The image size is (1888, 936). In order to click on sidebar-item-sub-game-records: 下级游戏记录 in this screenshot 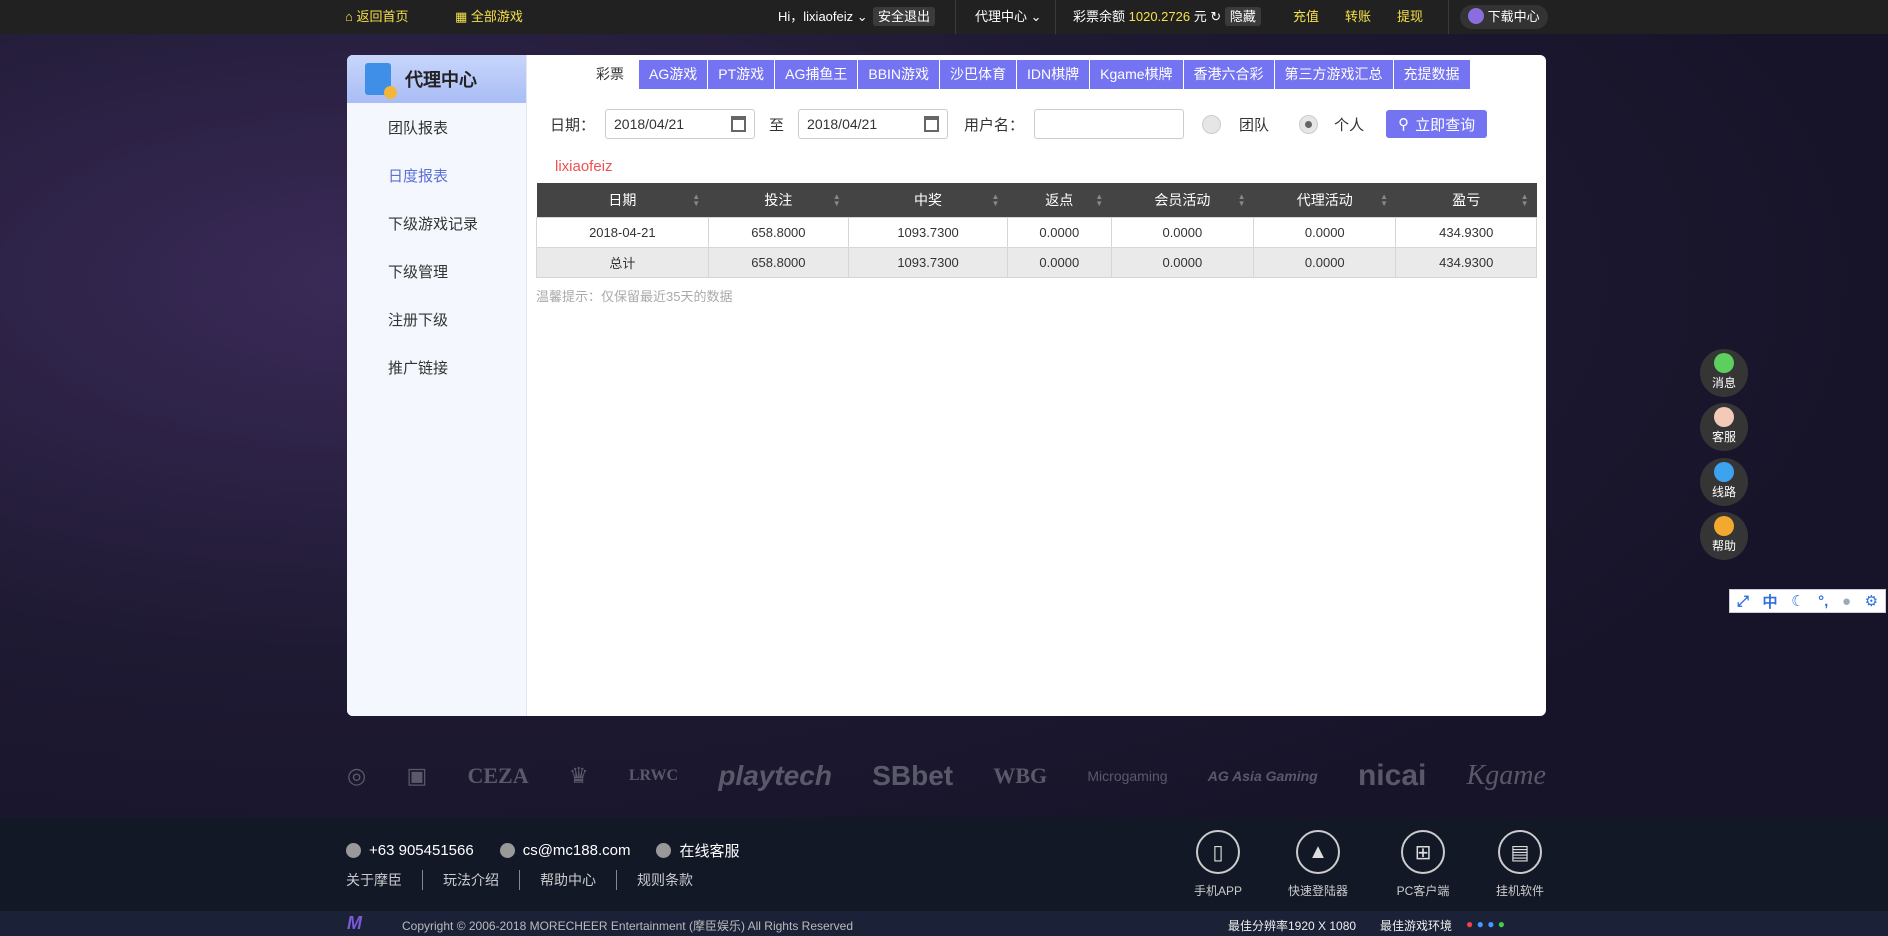, I will do `click(436, 225)`.